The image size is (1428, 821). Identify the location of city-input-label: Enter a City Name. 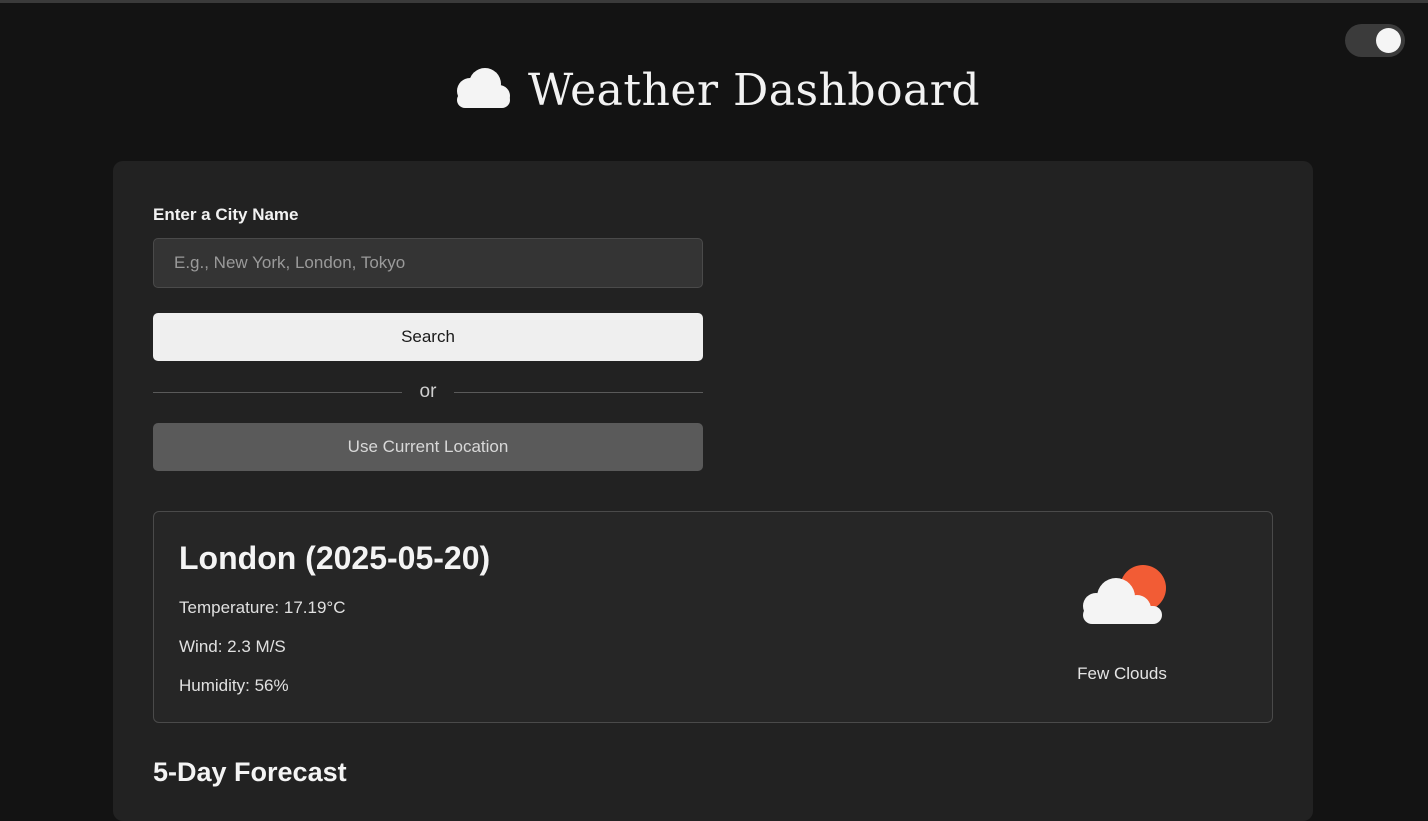
(226, 214).